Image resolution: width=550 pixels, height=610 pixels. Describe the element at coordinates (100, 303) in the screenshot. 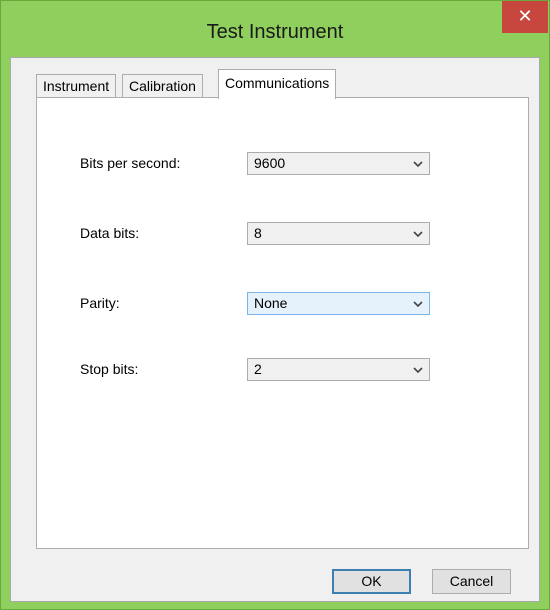

I see `parity-label: Parity:` at that location.